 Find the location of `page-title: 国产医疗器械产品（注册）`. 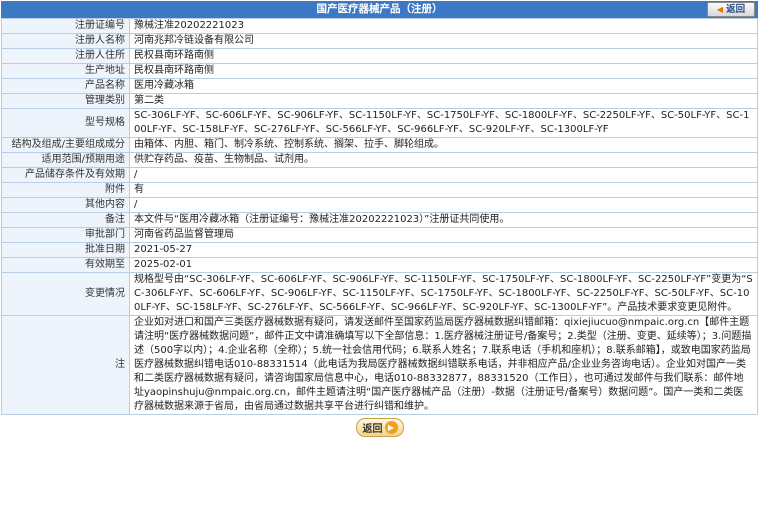

page-title: 国产医疗器械产品（注册） is located at coordinates (379, 9).